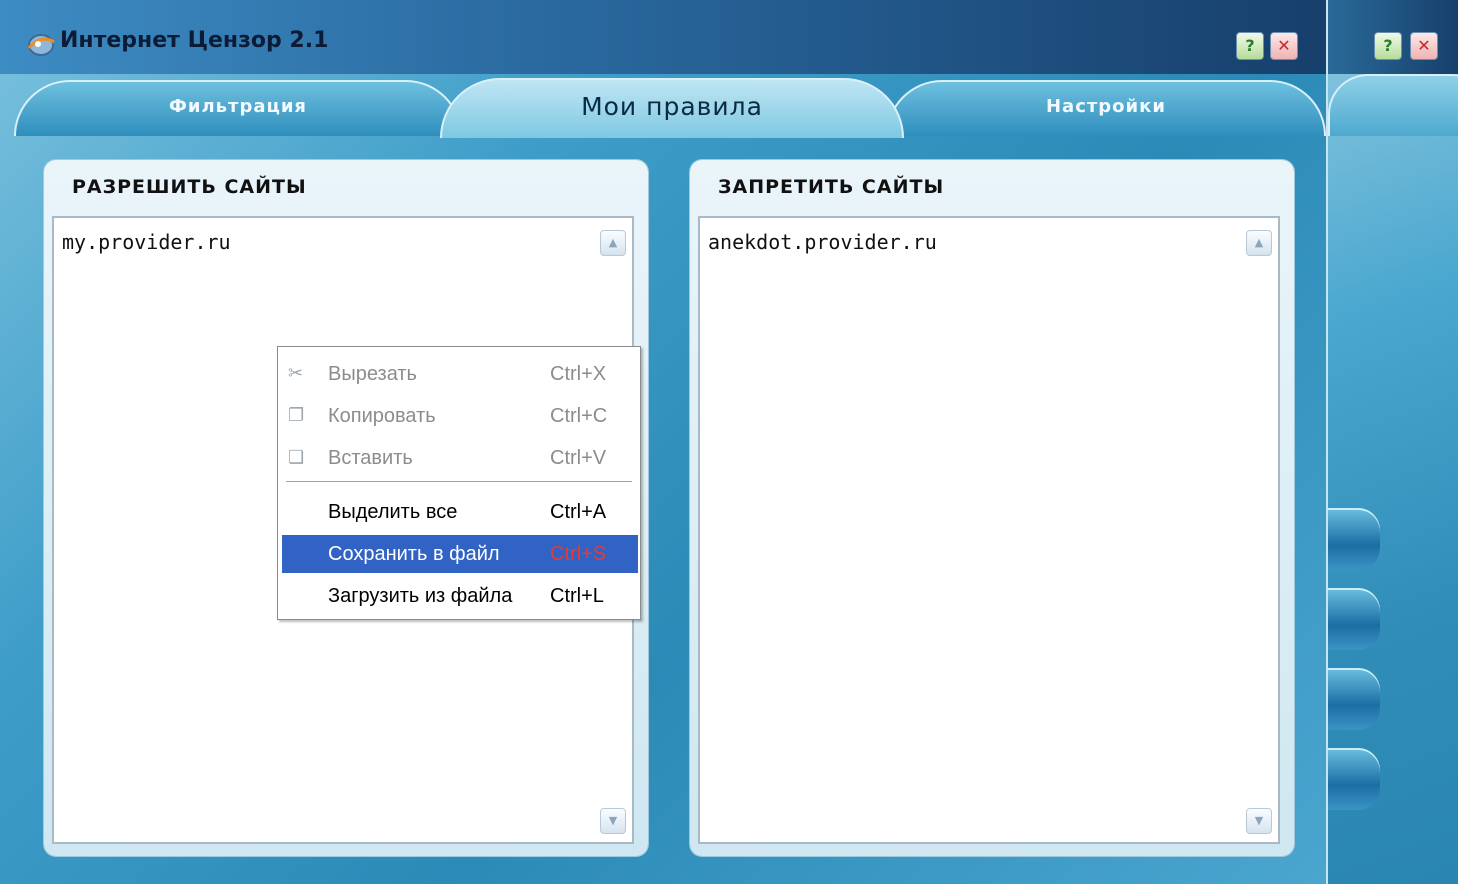 The width and height of the screenshot is (1458, 884). What do you see at coordinates (41, 45) in the screenshot?
I see `app-logo-icon` at bounding box center [41, 45].